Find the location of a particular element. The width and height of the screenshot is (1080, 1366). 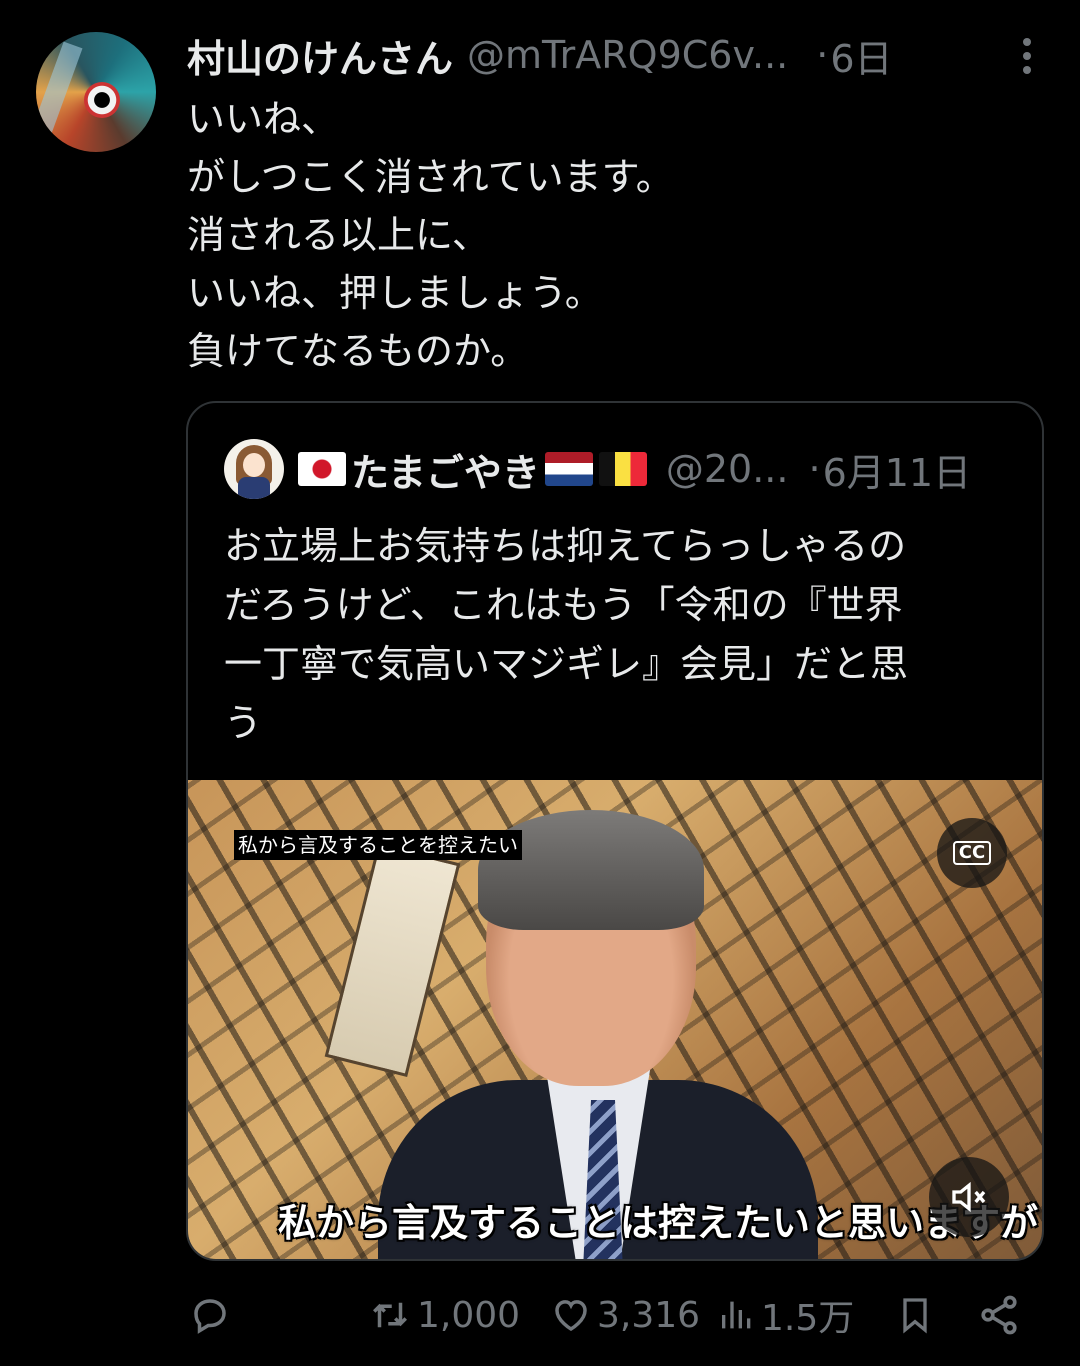

post-body-line: がしつこく消されています。 is located at coordinates (430, 177).